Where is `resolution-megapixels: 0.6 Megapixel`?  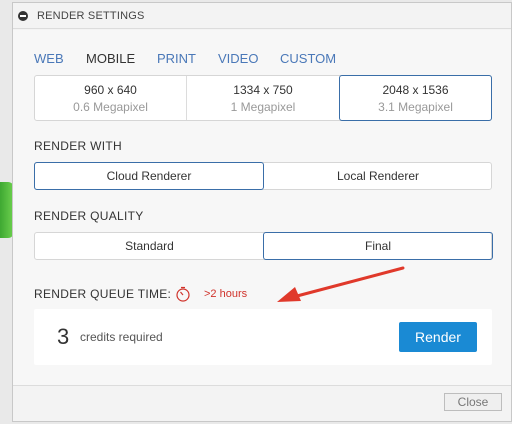
resolution-megapixels: 0.6 Megapixel is located at coordinates (110, 107).